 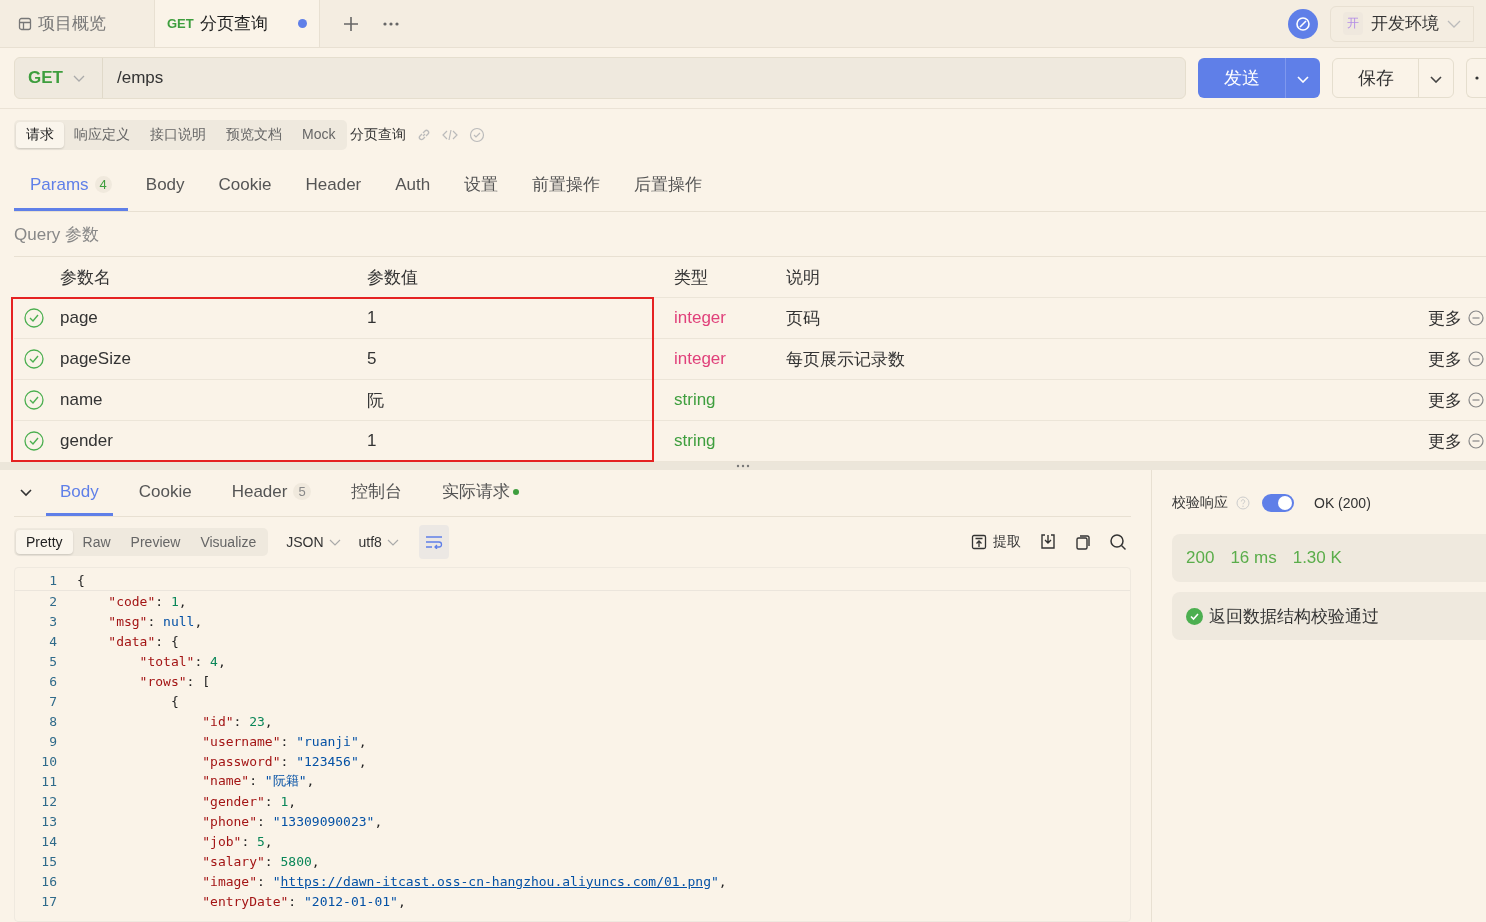 What do you see at coordinates (26, 493) in the screenshot?
I see `collapse-icon` at bounding box center [26, 493].